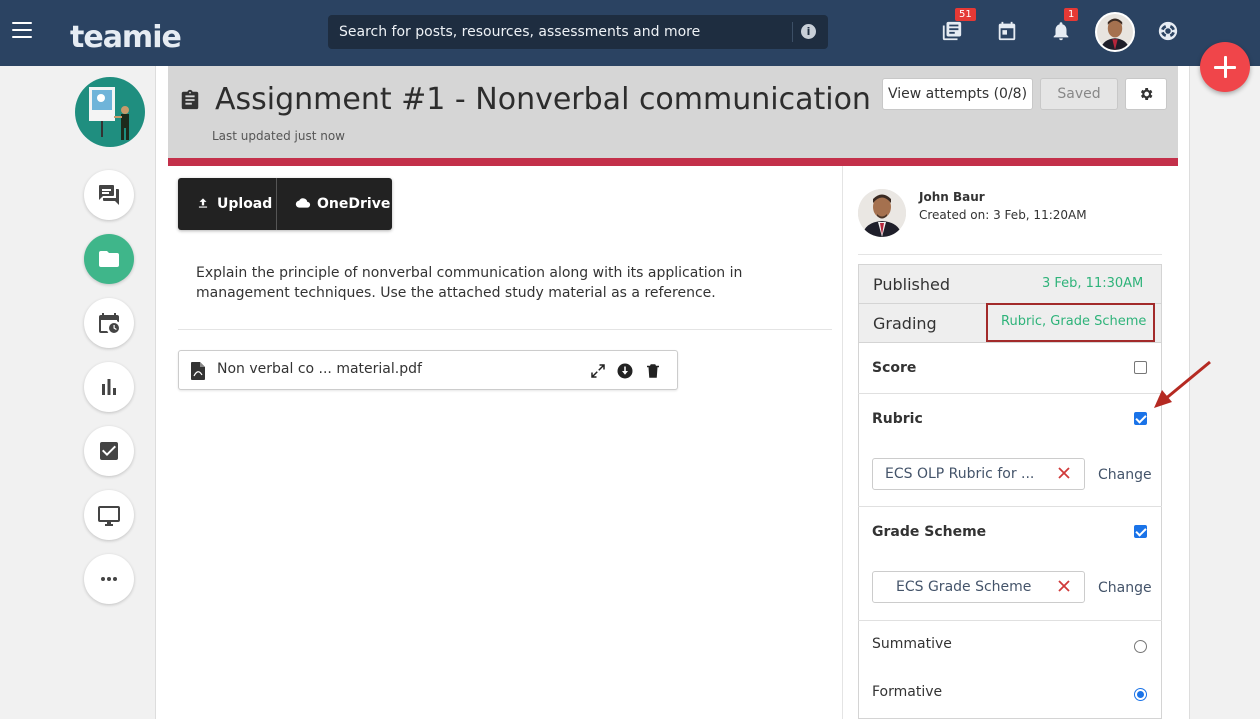  Describe the element at coordinates (126, 37) in the screenshot. I see `app-logo: teamie` at that location.